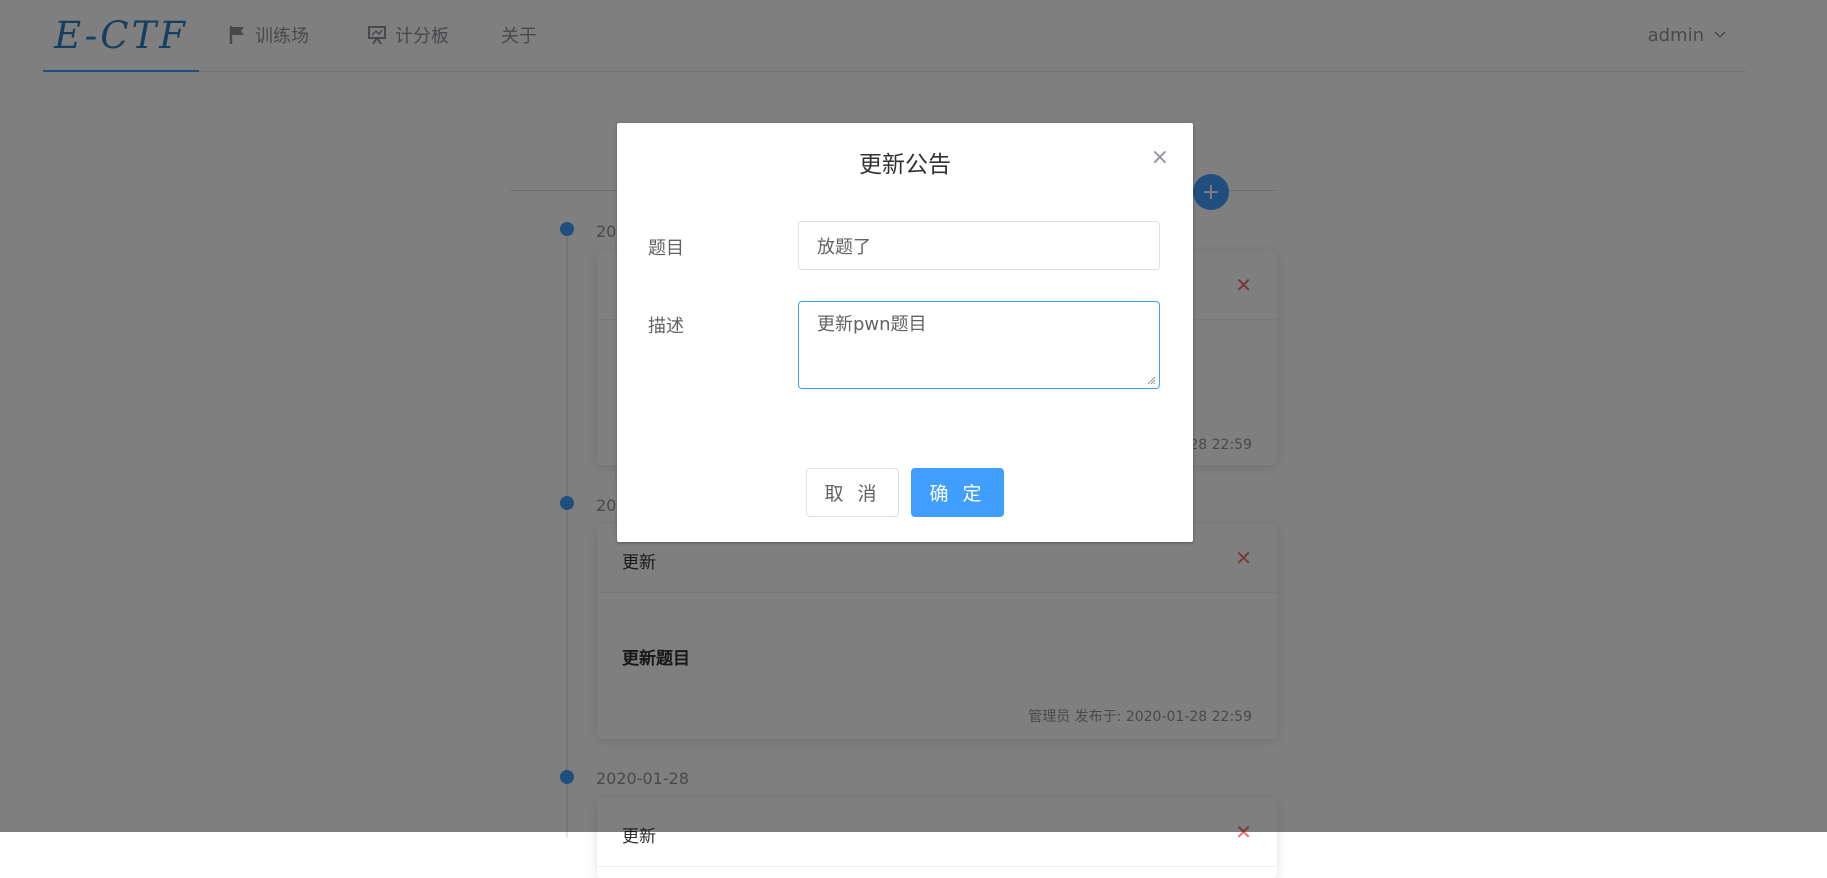  I want to click on description-textarea: 更新pwn题目, so click(979, 345).